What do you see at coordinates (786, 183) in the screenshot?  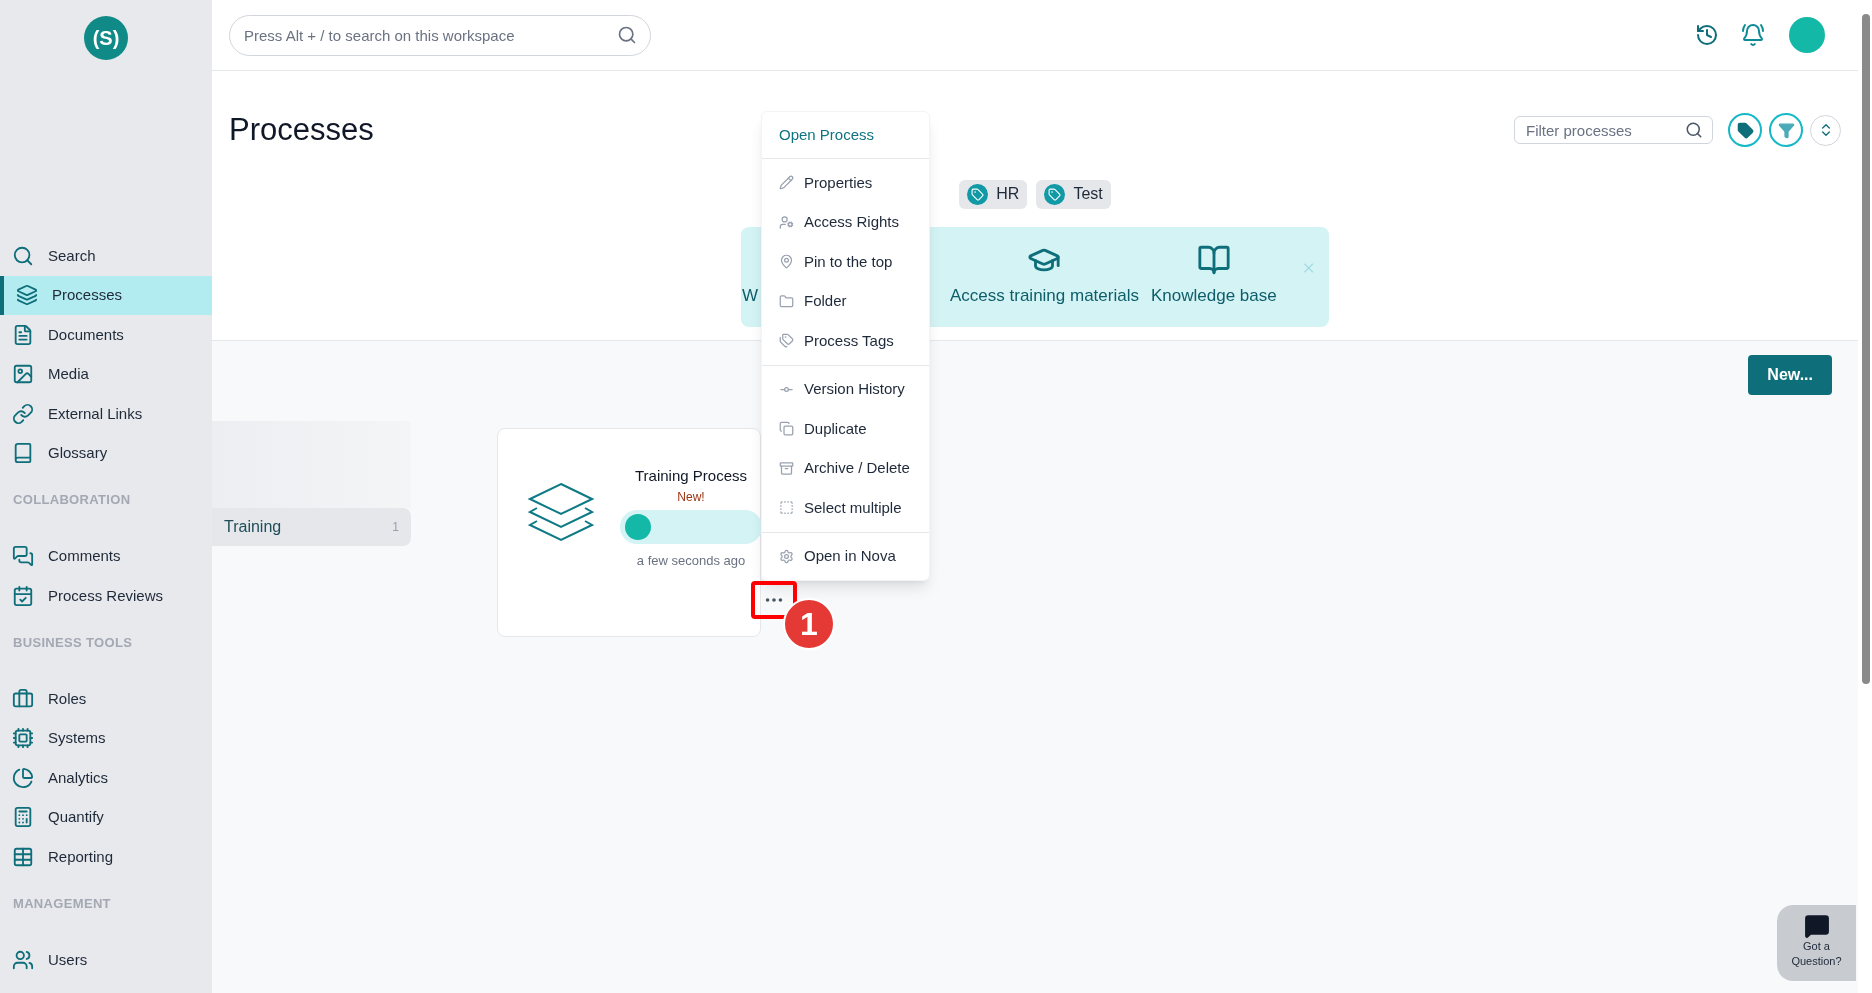 I see `pencil-icon` at bounding box center [786, 183].